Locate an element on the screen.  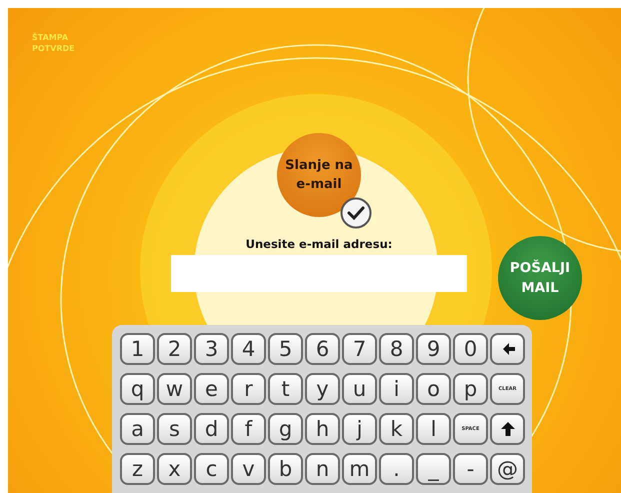
up-arrow-icon is located at coordinates (508, 429).